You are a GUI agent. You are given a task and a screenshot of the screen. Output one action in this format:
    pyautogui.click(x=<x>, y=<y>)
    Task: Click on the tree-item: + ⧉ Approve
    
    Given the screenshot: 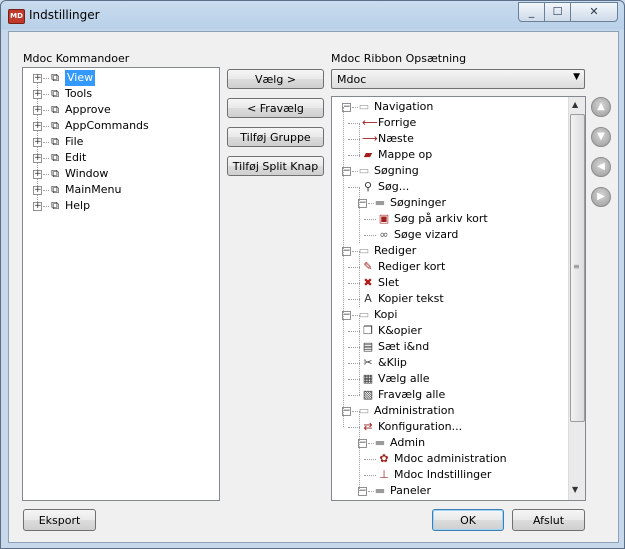 What is the action you would take?
    pyautogui.click(x=118, y=110)
    